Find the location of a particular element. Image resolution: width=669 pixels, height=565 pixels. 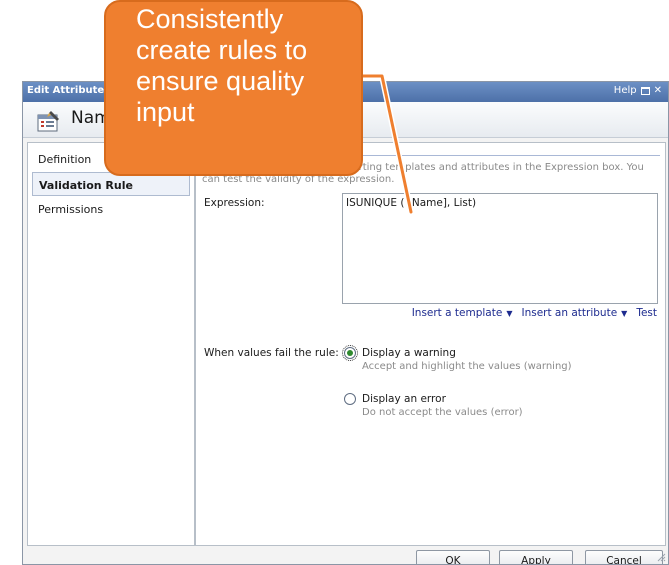

help-link: Help is located at coordinates (625, 90).